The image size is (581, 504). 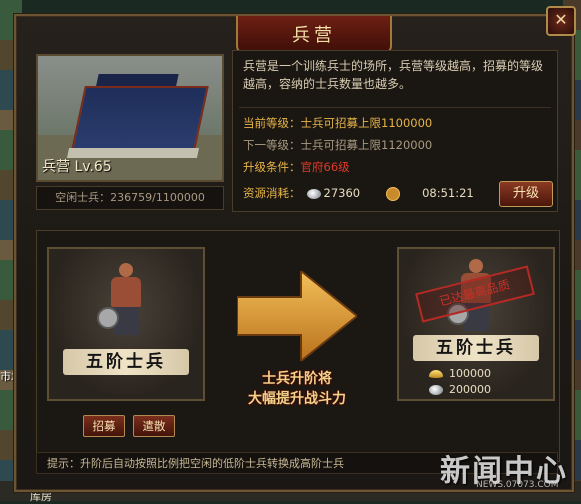 I want to click on building-thumbnail: 兵营 Lv.65, so click(x=130, y=118).